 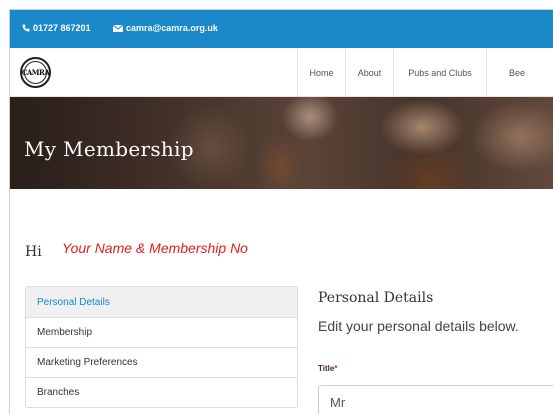 What do you see at coordinates (439, 72) in the screenshot?
I see `nav-item-pubs-and-clubs: Pubs and Clubs` at bounding box center [439, 72].